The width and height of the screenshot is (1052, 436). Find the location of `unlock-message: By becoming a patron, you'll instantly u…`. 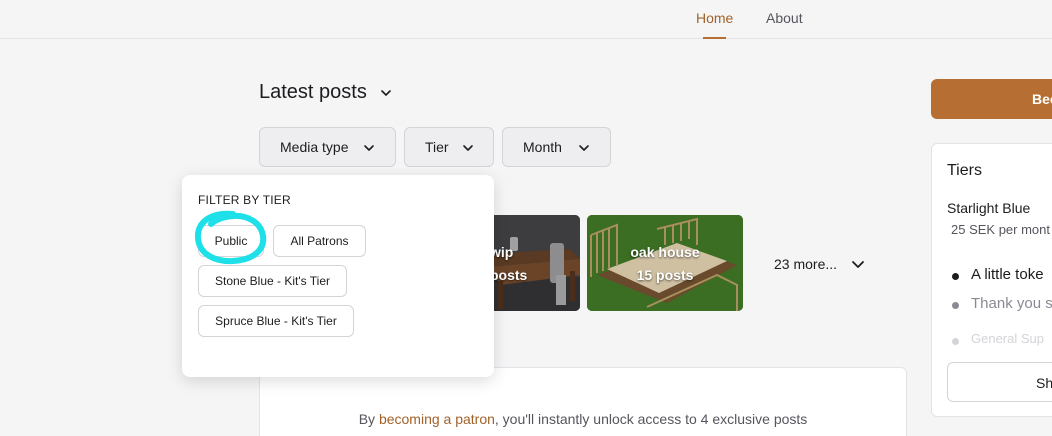

unlock-message: By becoming a patron, you'll instantly u… is located at coordinates (583, 419).